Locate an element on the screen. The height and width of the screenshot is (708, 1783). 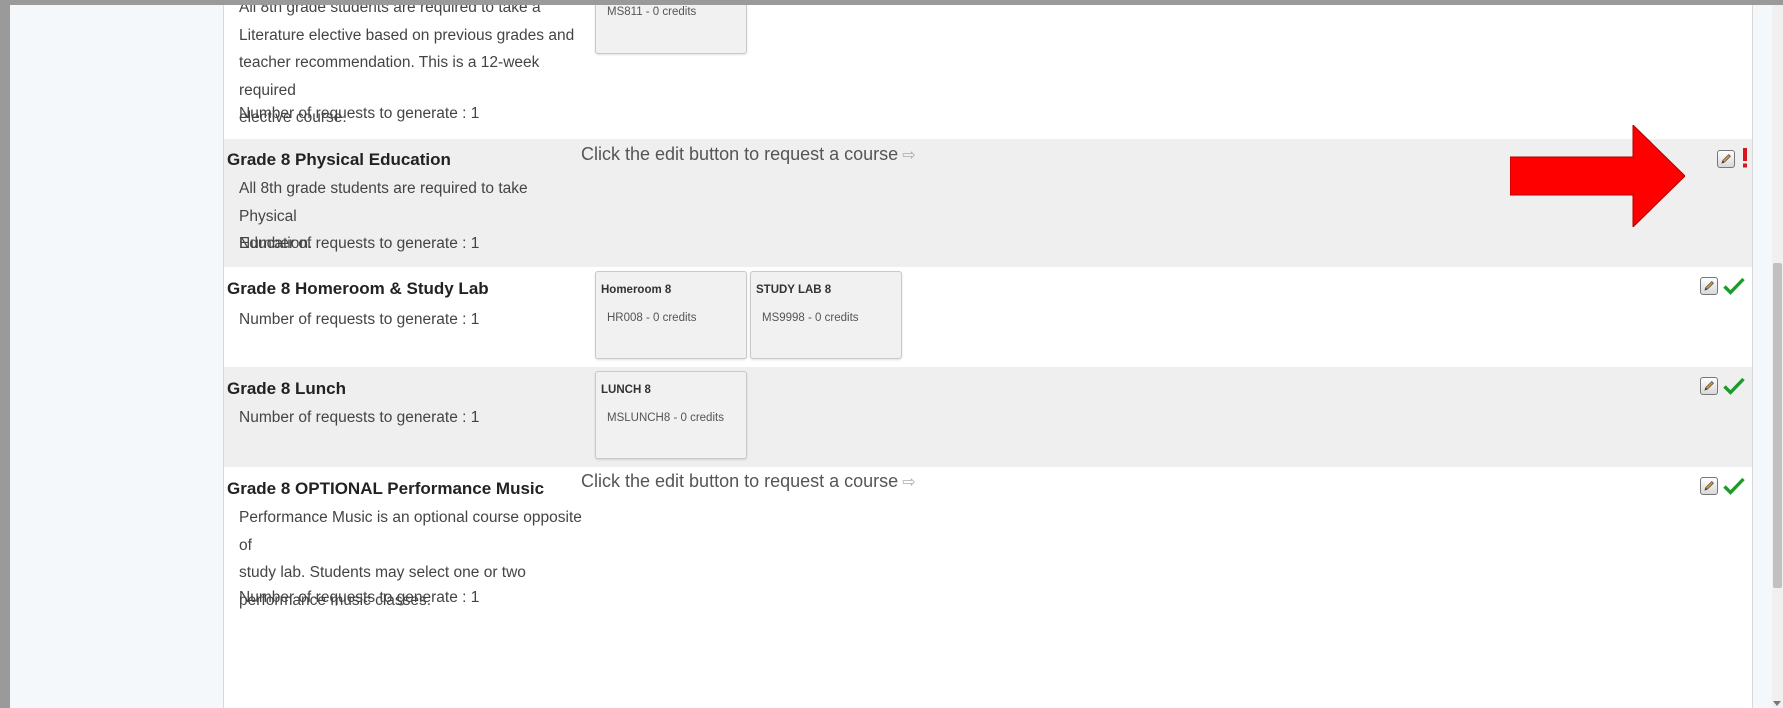
course-card: LUNCH 8 MSLUNCH8 - 0 credits is located at coordinates (671, 415).